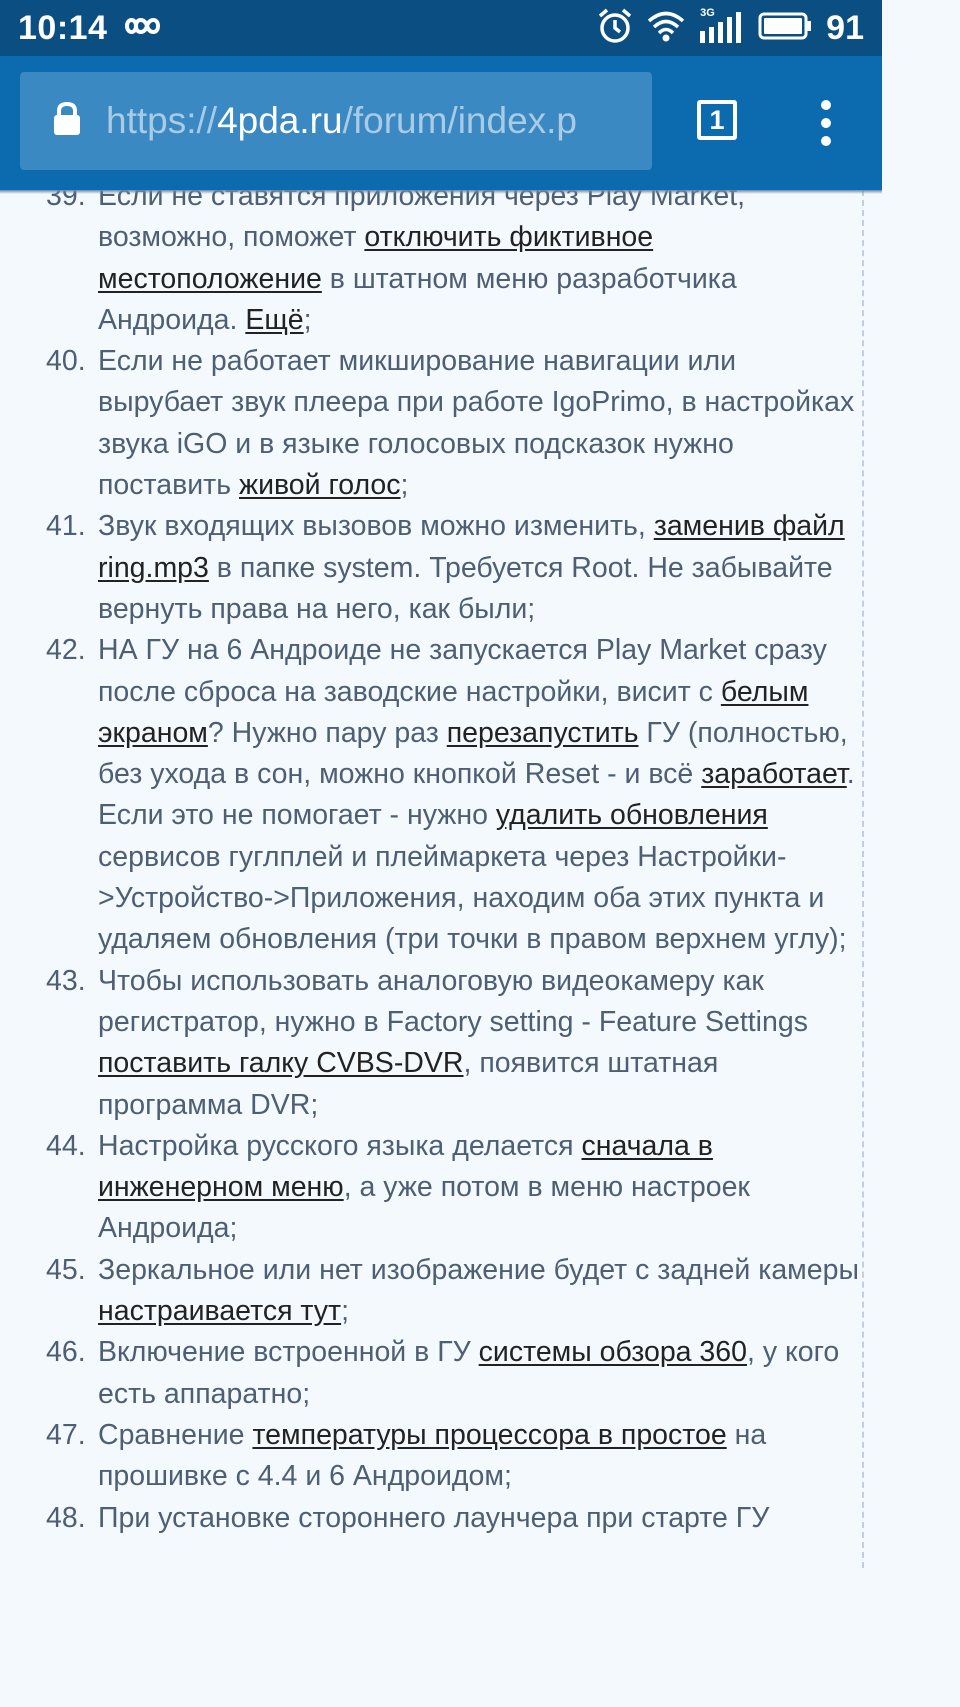 The height and width of the screenshot is (1707, 960). I want to click on list-item-text: ? Нужно пару раз, so click(327, 732).